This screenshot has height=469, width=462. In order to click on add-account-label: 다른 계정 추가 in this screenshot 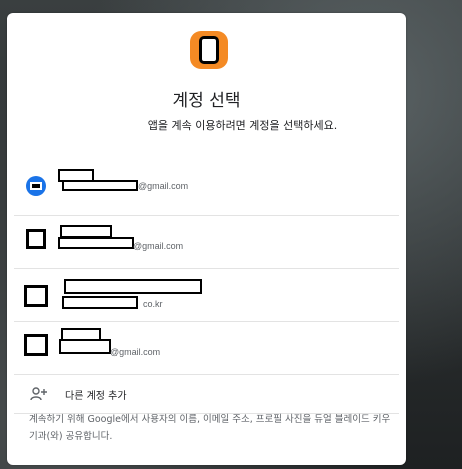, I will do `click(96, 396)`.